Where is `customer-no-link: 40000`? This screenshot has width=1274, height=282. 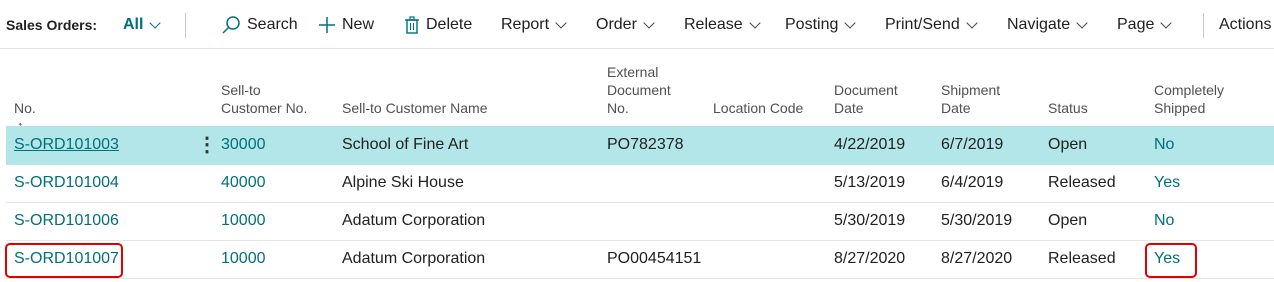 customer-no-link: 40000 is located at coordinates (243, 183).